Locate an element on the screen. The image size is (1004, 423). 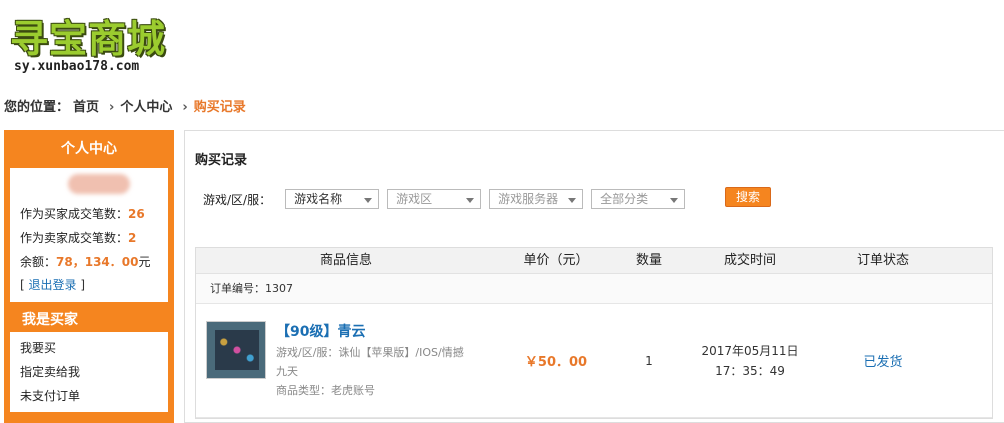
filter-bar: 游戏/区/服： 游戏名称 游戏区 游戏服务器 全部分类 is located at coordinates (448, 199).